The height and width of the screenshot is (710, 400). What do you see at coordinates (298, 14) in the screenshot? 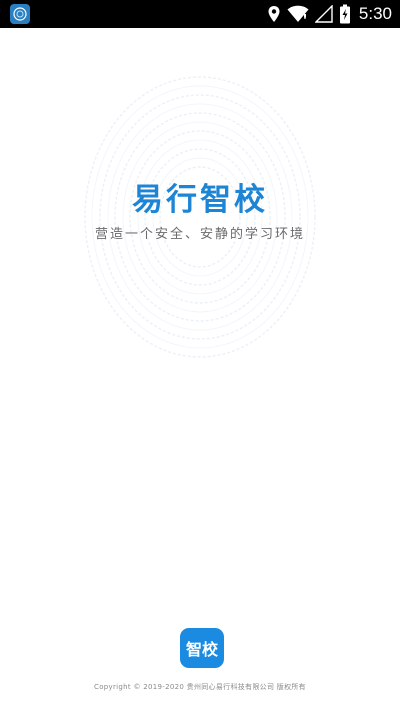
I see `wifi-icon` at bounding box center [298, 14].